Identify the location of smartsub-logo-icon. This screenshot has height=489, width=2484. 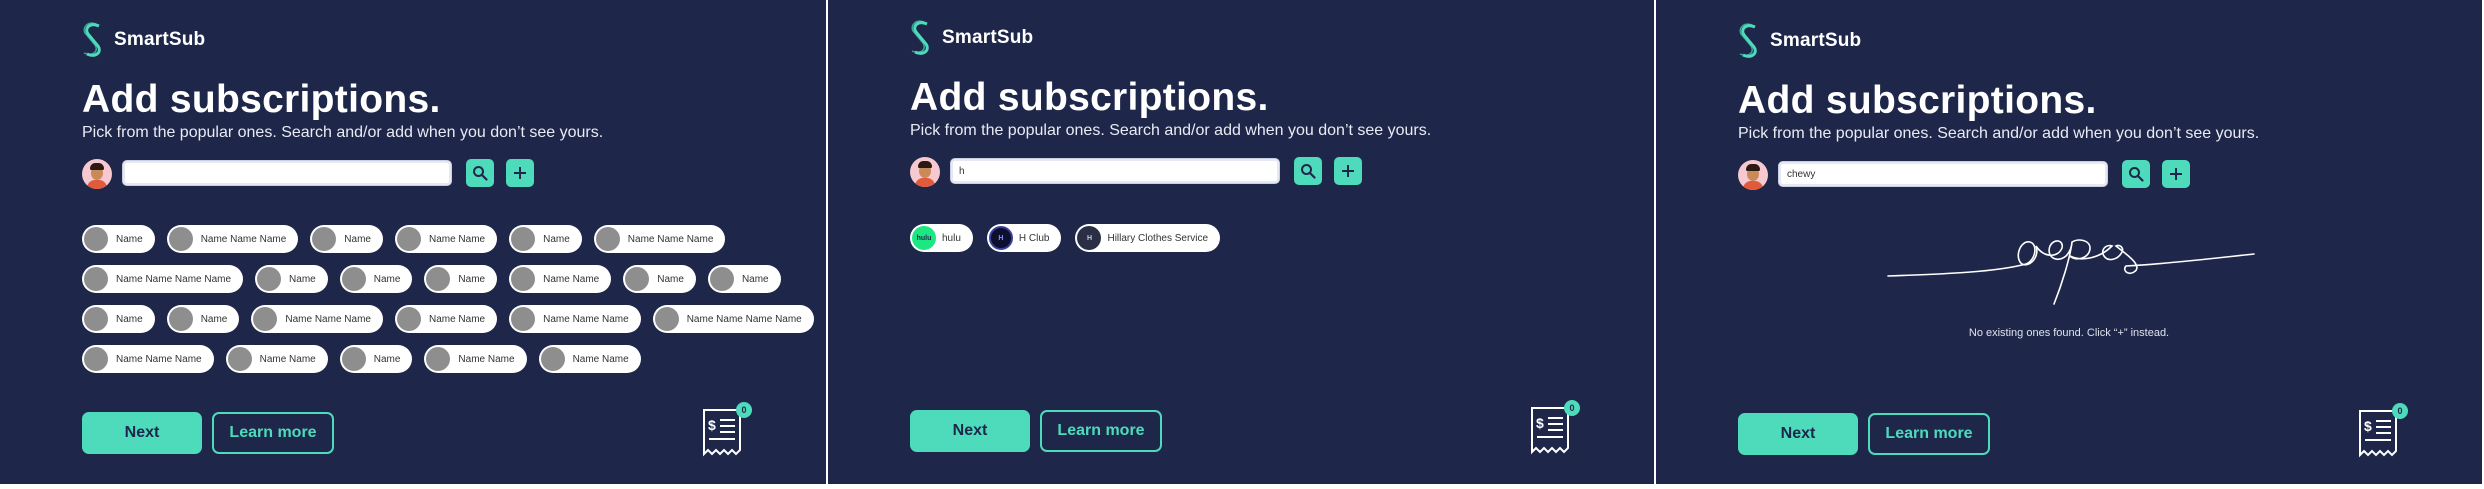
(92, 39).